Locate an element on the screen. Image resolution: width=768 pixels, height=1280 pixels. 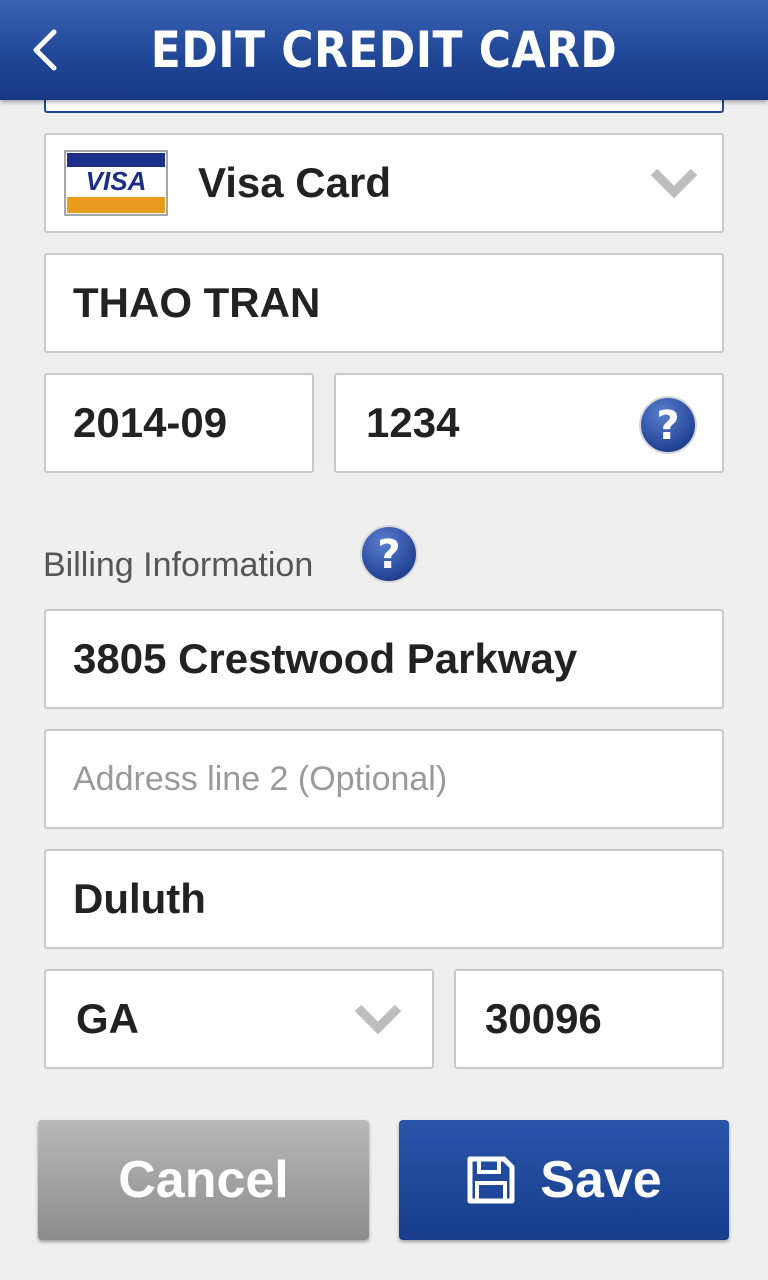
visa-logo-text: VISA is located at coordinates (116, 181).